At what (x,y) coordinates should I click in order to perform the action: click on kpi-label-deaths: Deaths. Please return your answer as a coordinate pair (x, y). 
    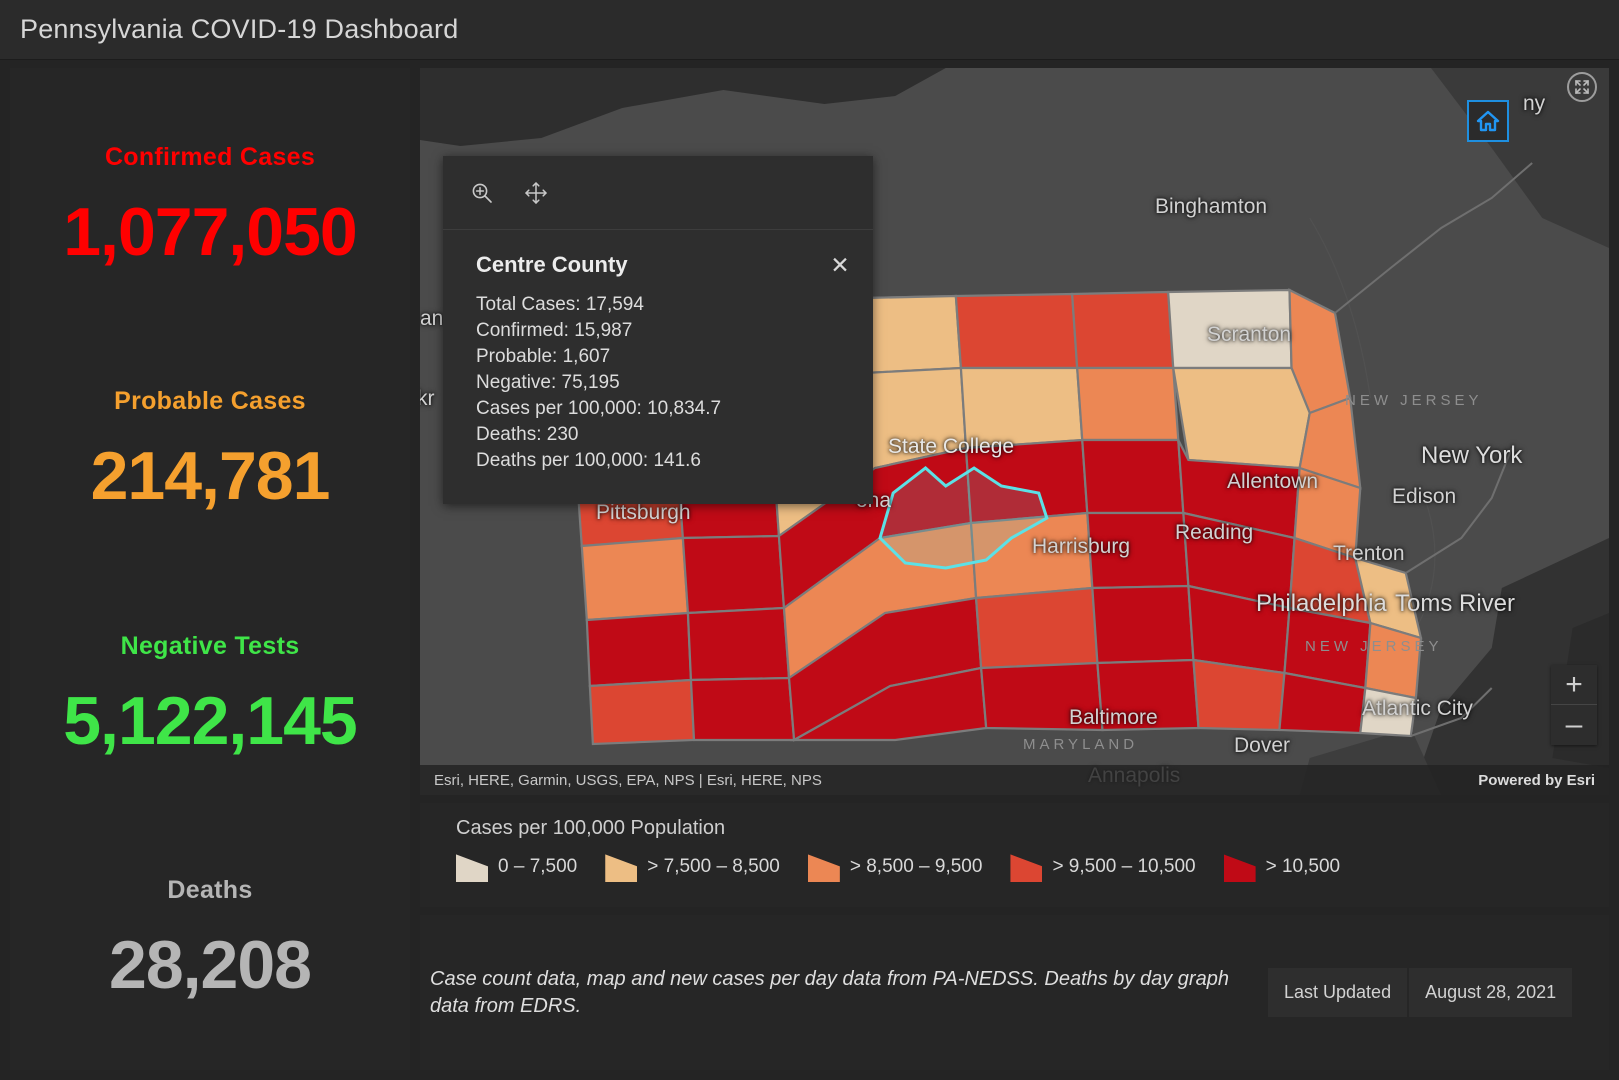
    Looking at the image, I should click on (210, 890).